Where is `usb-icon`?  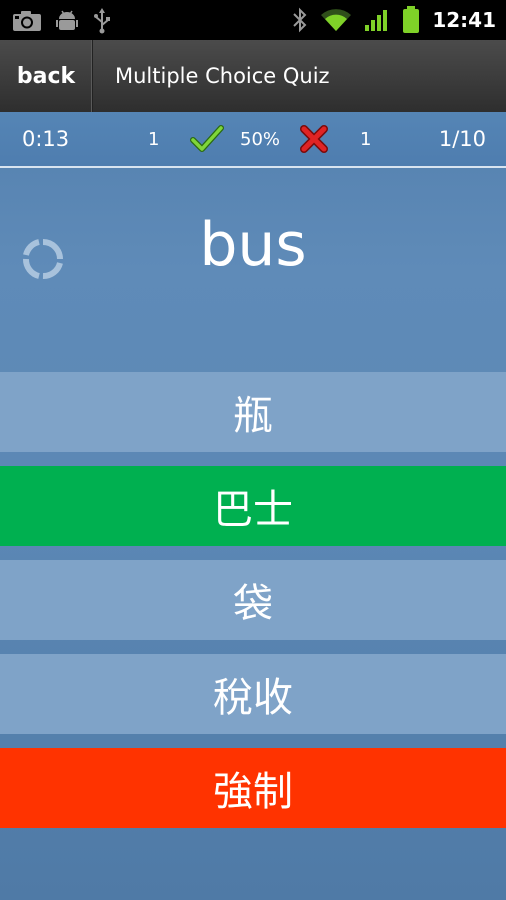 usb-icon is located at coordinates (102, 21).